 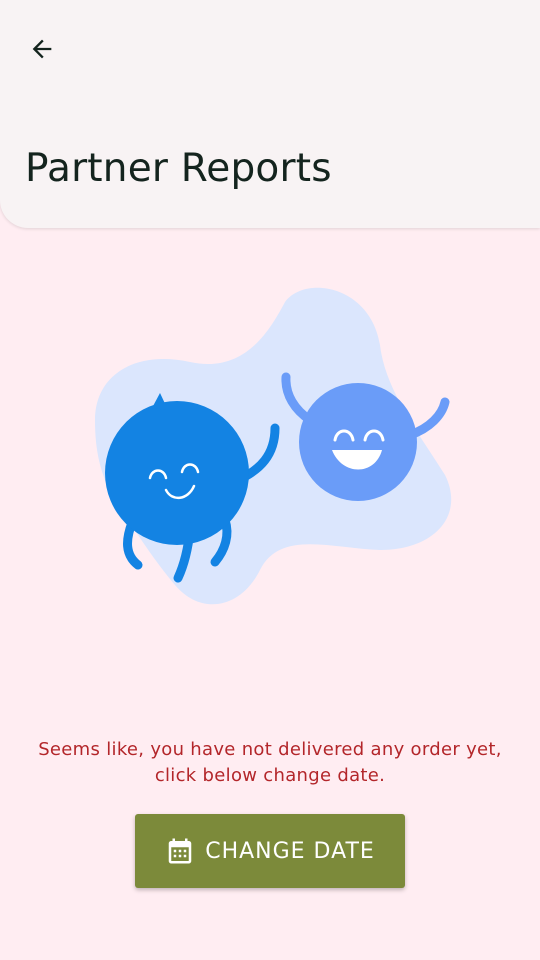 What do you see at coordinates (358, 442) in the screenshot?
I see `light-blue-blob-character` at bounding box center [358, 442].